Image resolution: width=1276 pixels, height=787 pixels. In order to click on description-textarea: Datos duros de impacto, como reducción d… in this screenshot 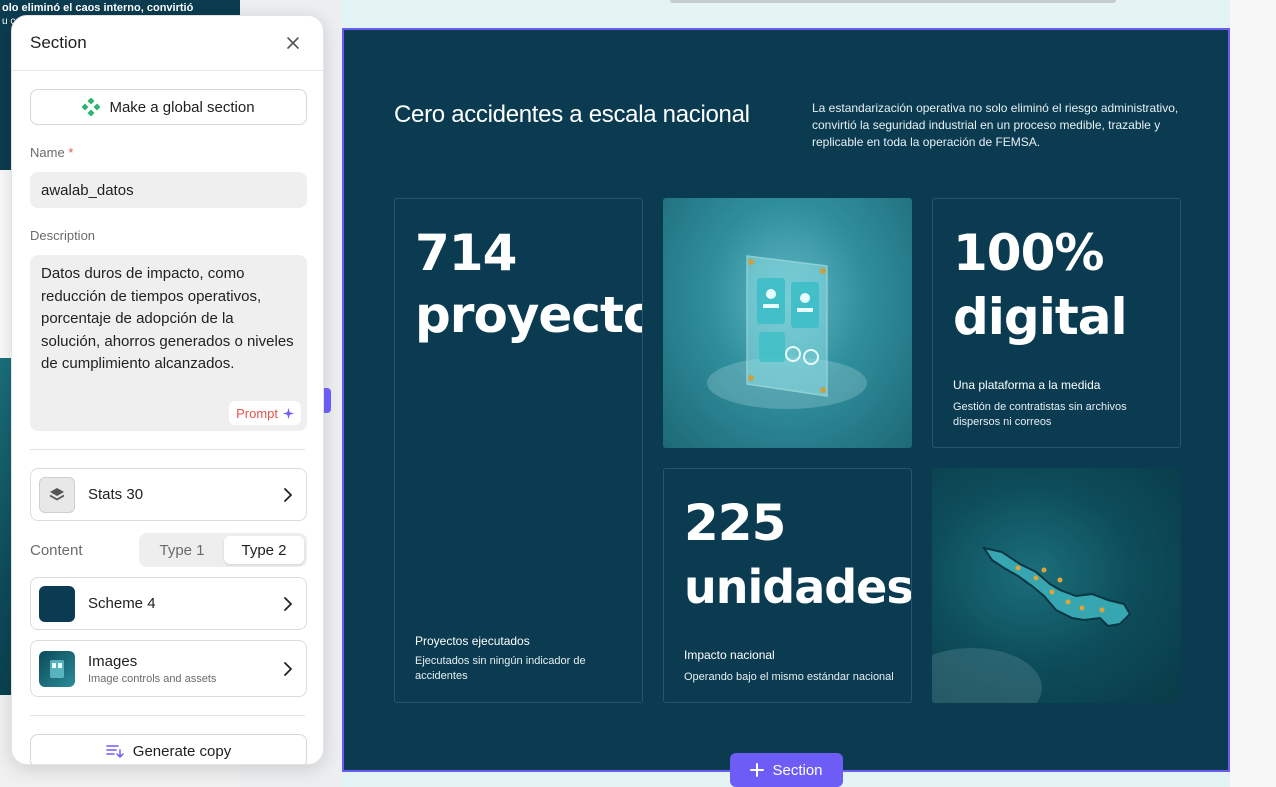, I will do `click(168, 343)`.